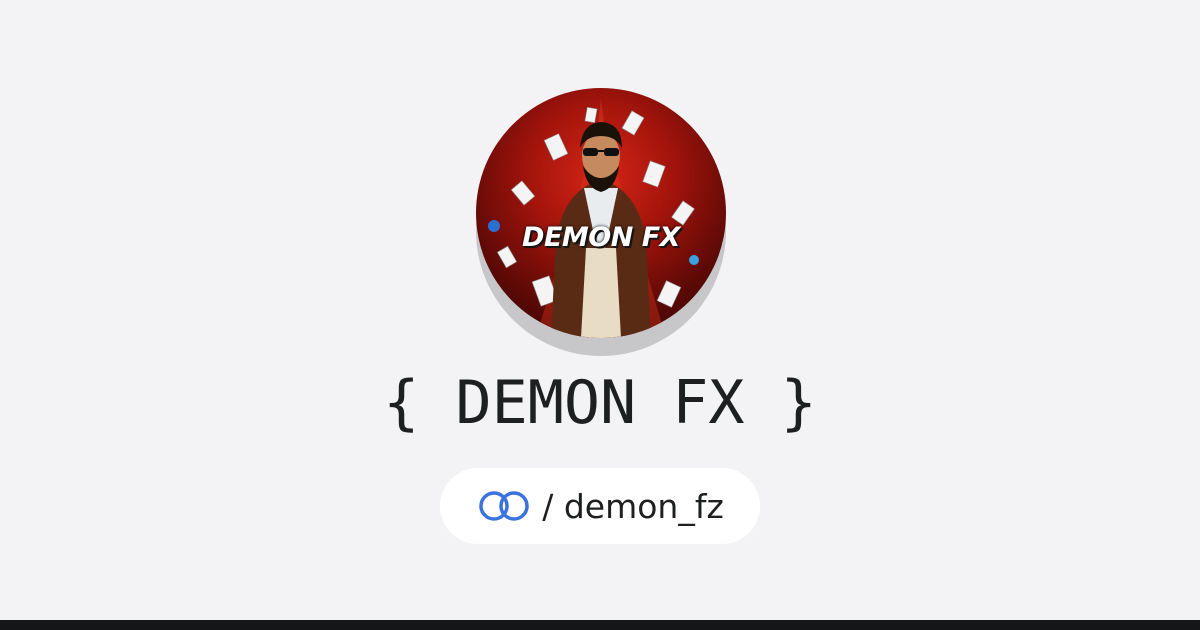 Image resolution: width=1200 pixels, height=630 pixels. I want to click on avatar-image: DEMON FX, so click(601, 213).